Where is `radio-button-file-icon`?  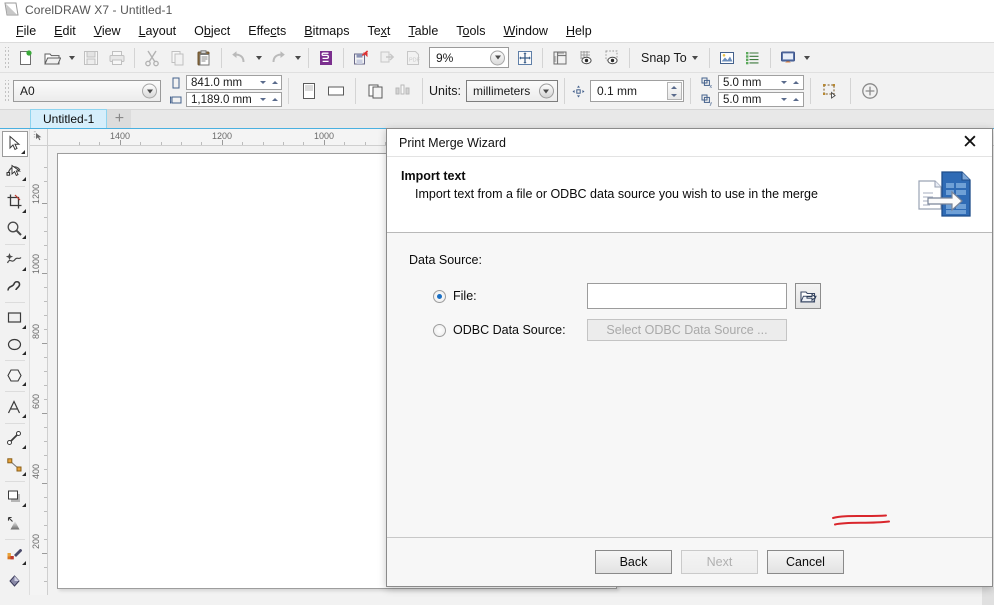 radio-button-file-icon is located at coordinates (439, 296).